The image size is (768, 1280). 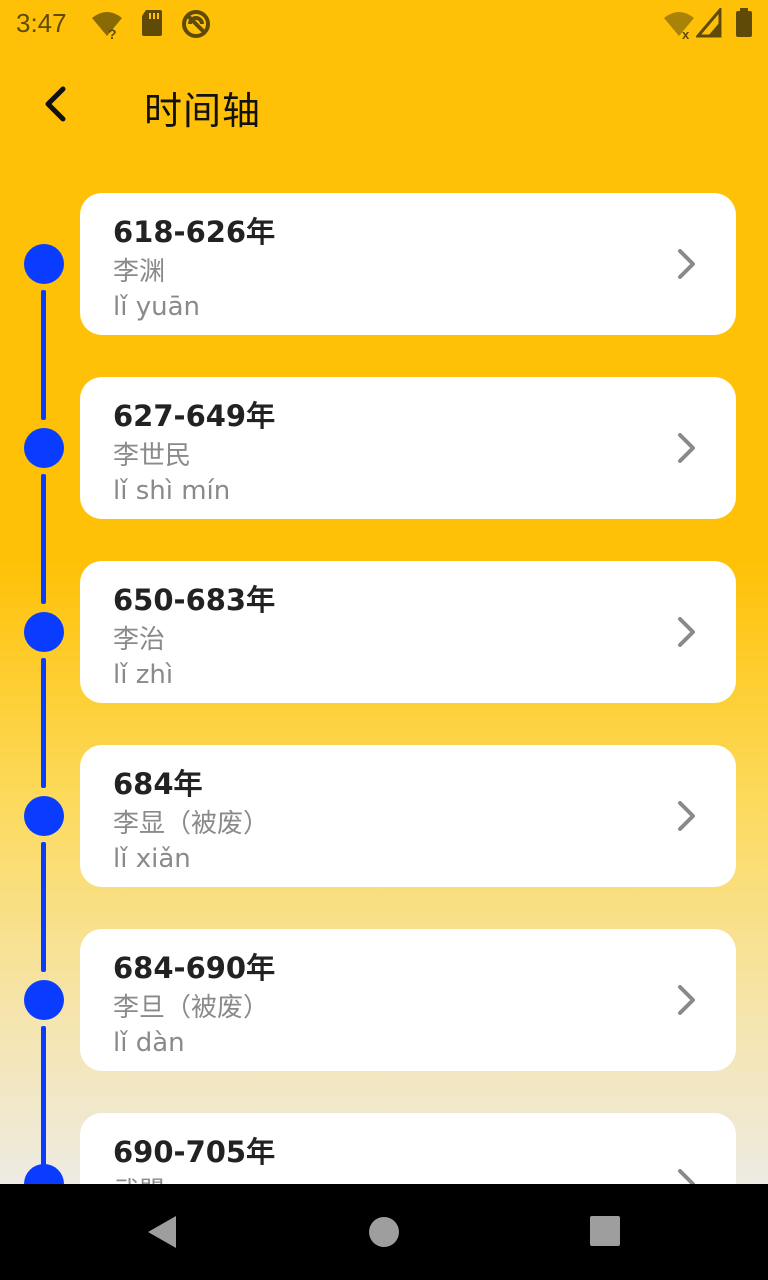 I want to click on emperor-pinyin: lǐ dàn, so click(x=149, y=1043).